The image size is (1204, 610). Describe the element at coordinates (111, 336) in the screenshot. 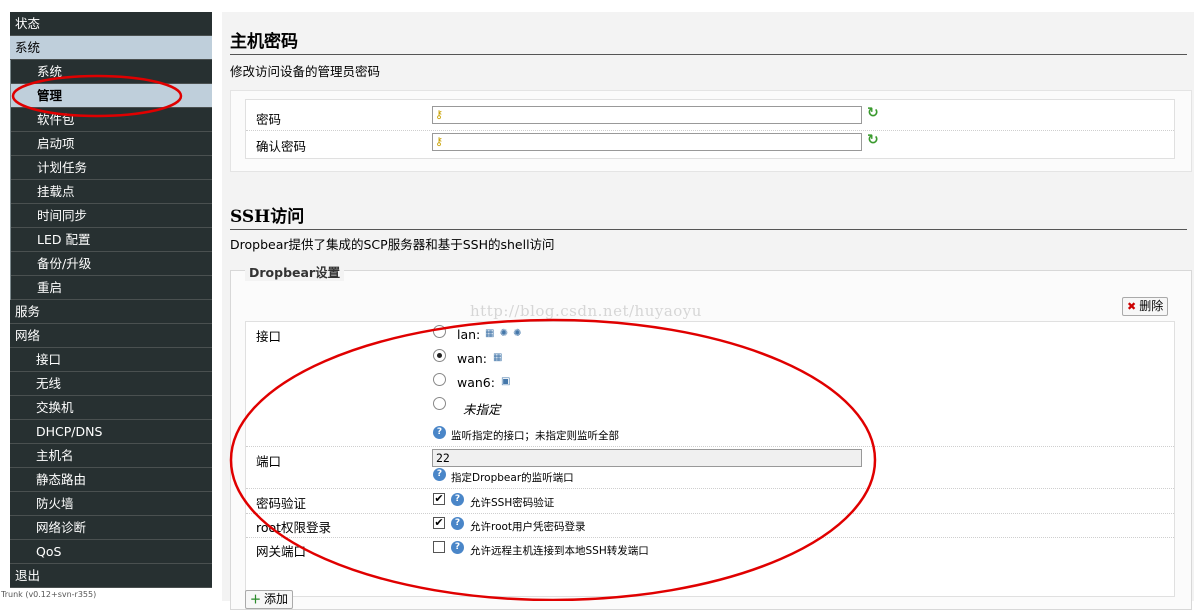

I see `nav-network: 网络` at that location.